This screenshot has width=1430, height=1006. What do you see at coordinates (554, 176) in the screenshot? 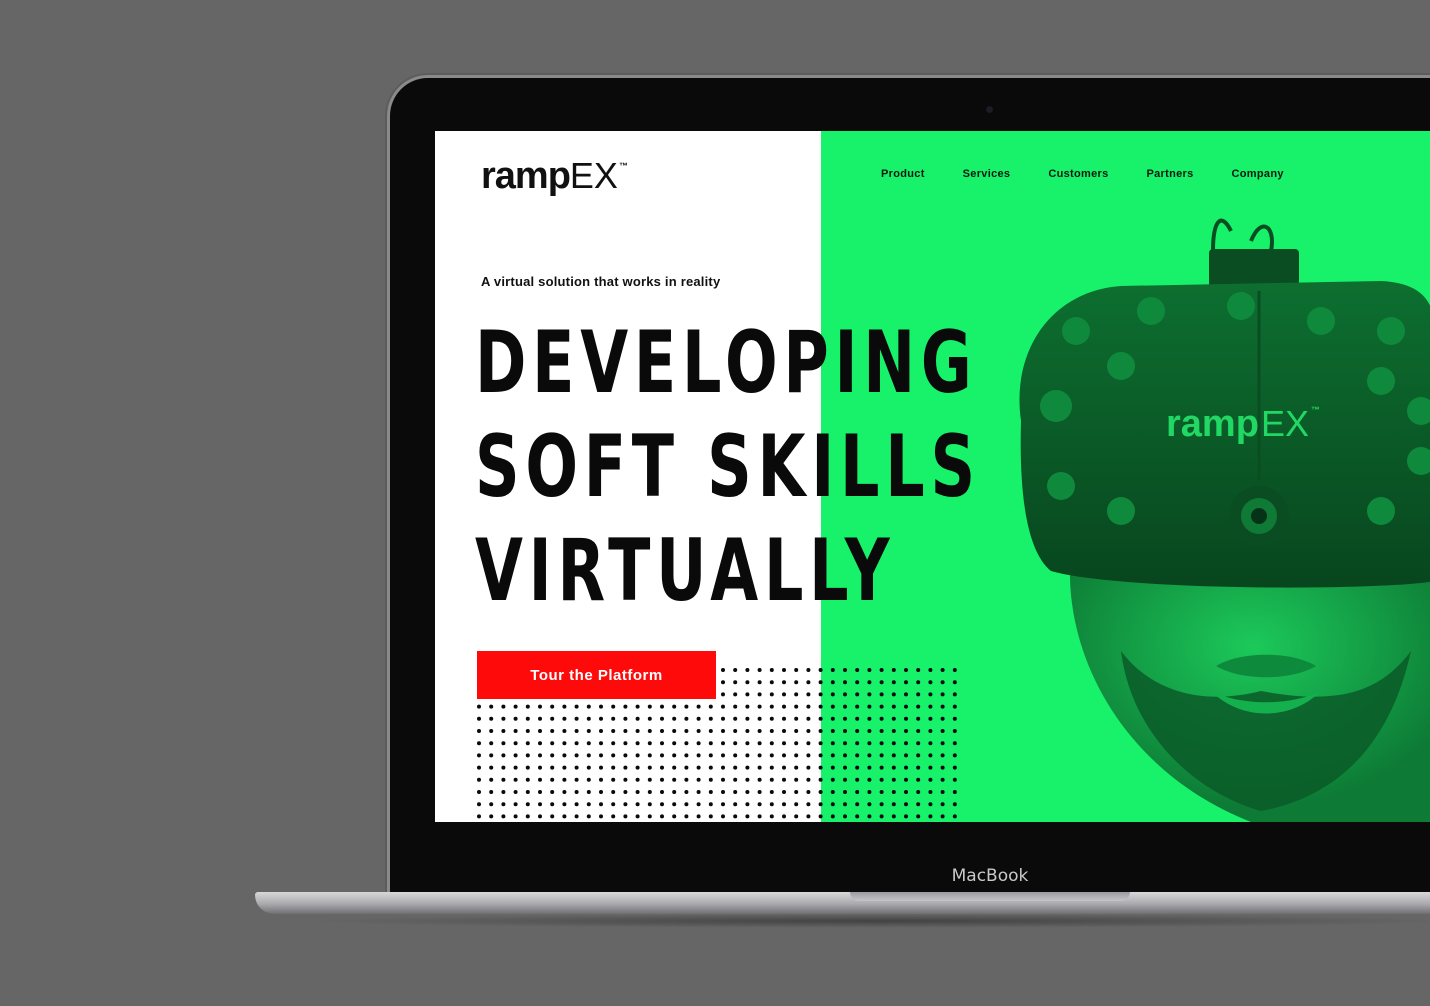
I see `rampex-logo: ramp EX ™` at bounding box center [554, 176].